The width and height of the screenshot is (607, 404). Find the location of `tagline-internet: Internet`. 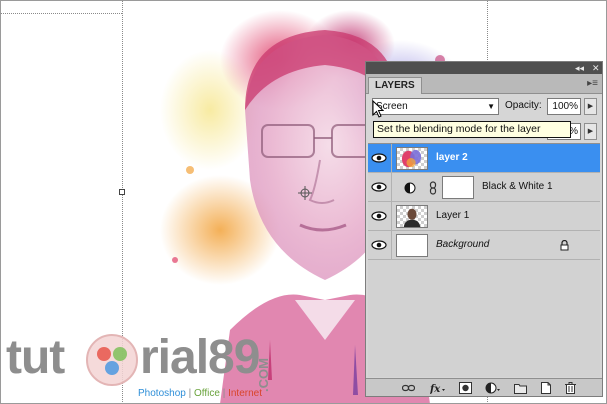

tagline-internet: Internet is located at coordinates (245, 393).